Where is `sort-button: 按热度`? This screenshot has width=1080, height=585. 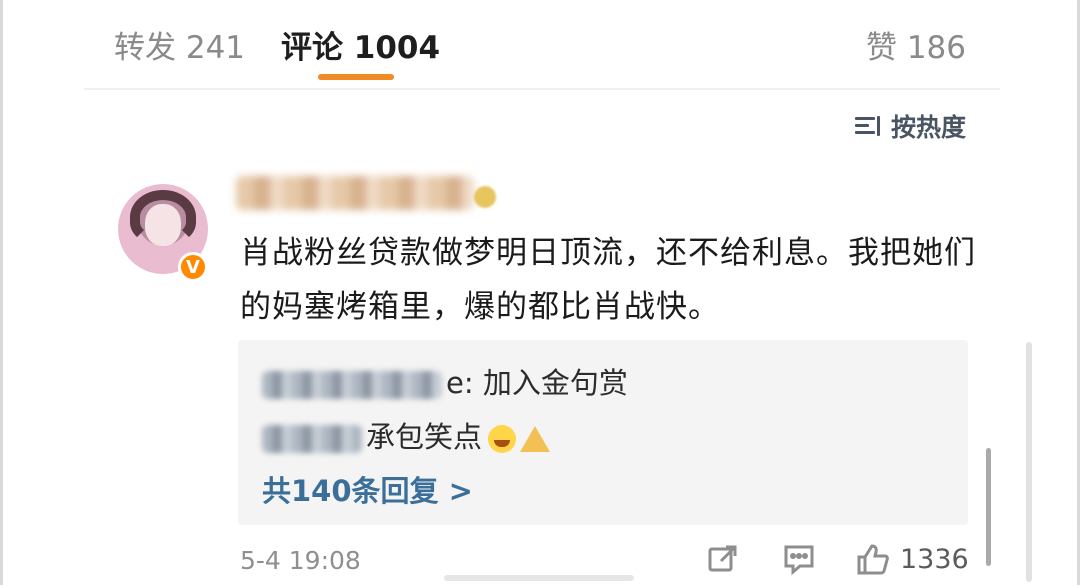 sort-button: 按热度 is located at coordinates (910, 126).